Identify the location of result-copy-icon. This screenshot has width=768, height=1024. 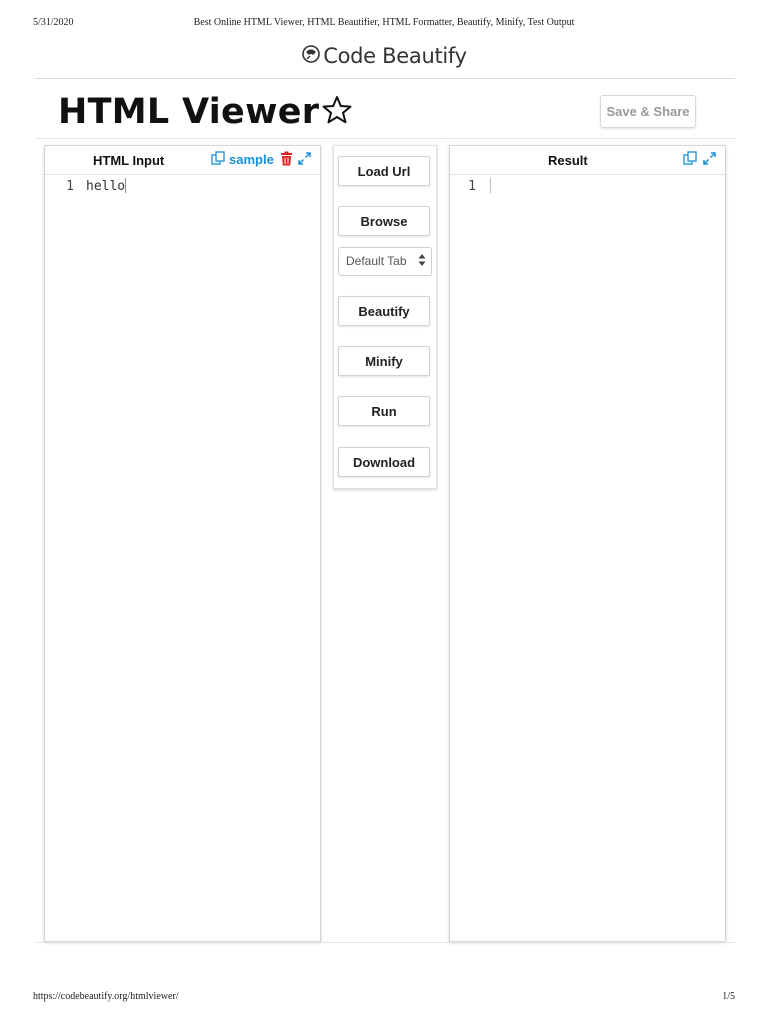
(690, 160).